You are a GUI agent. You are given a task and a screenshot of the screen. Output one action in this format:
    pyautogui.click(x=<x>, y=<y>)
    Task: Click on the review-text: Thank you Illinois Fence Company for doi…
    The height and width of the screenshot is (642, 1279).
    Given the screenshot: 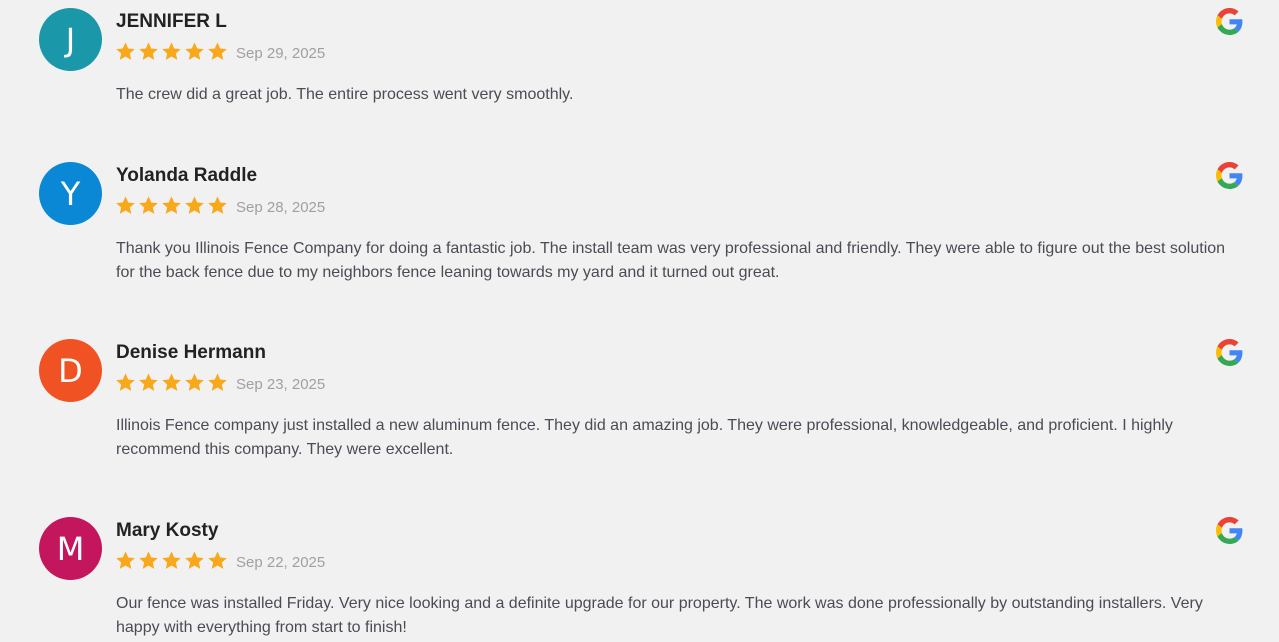 What is the action you would take?
    pyautogui.click(x=671, y=260)
    